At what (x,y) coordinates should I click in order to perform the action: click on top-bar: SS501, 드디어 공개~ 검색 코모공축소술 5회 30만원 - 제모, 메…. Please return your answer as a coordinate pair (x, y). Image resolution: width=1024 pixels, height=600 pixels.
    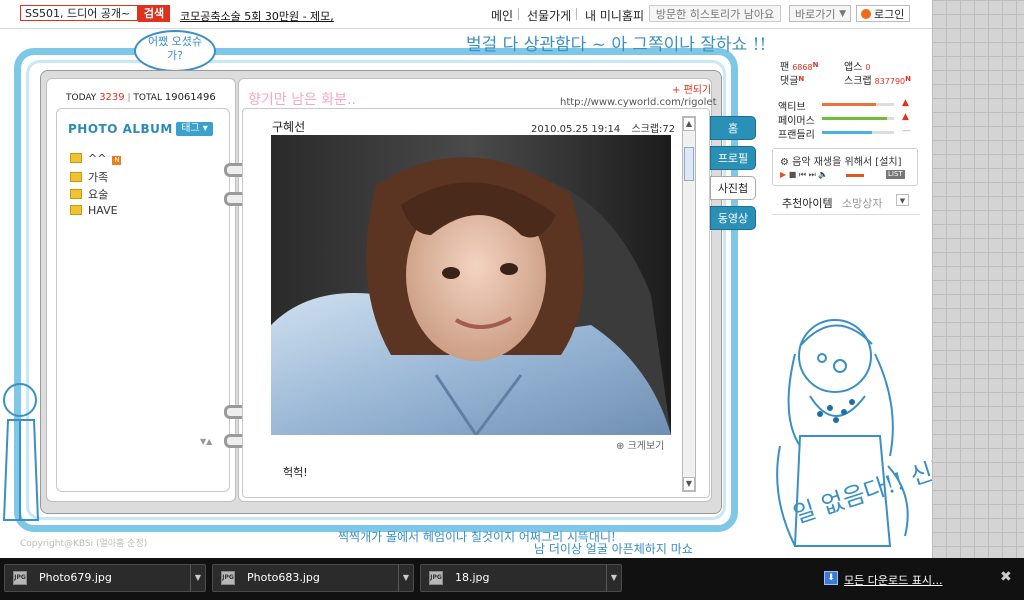
    Looking at the image, I should click on (466, 14).